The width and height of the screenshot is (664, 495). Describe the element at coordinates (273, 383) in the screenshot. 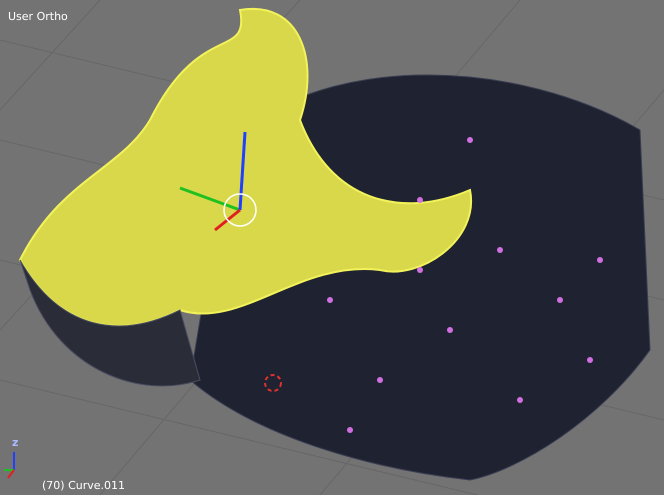

I see `3d-cursor-icon` at that location.